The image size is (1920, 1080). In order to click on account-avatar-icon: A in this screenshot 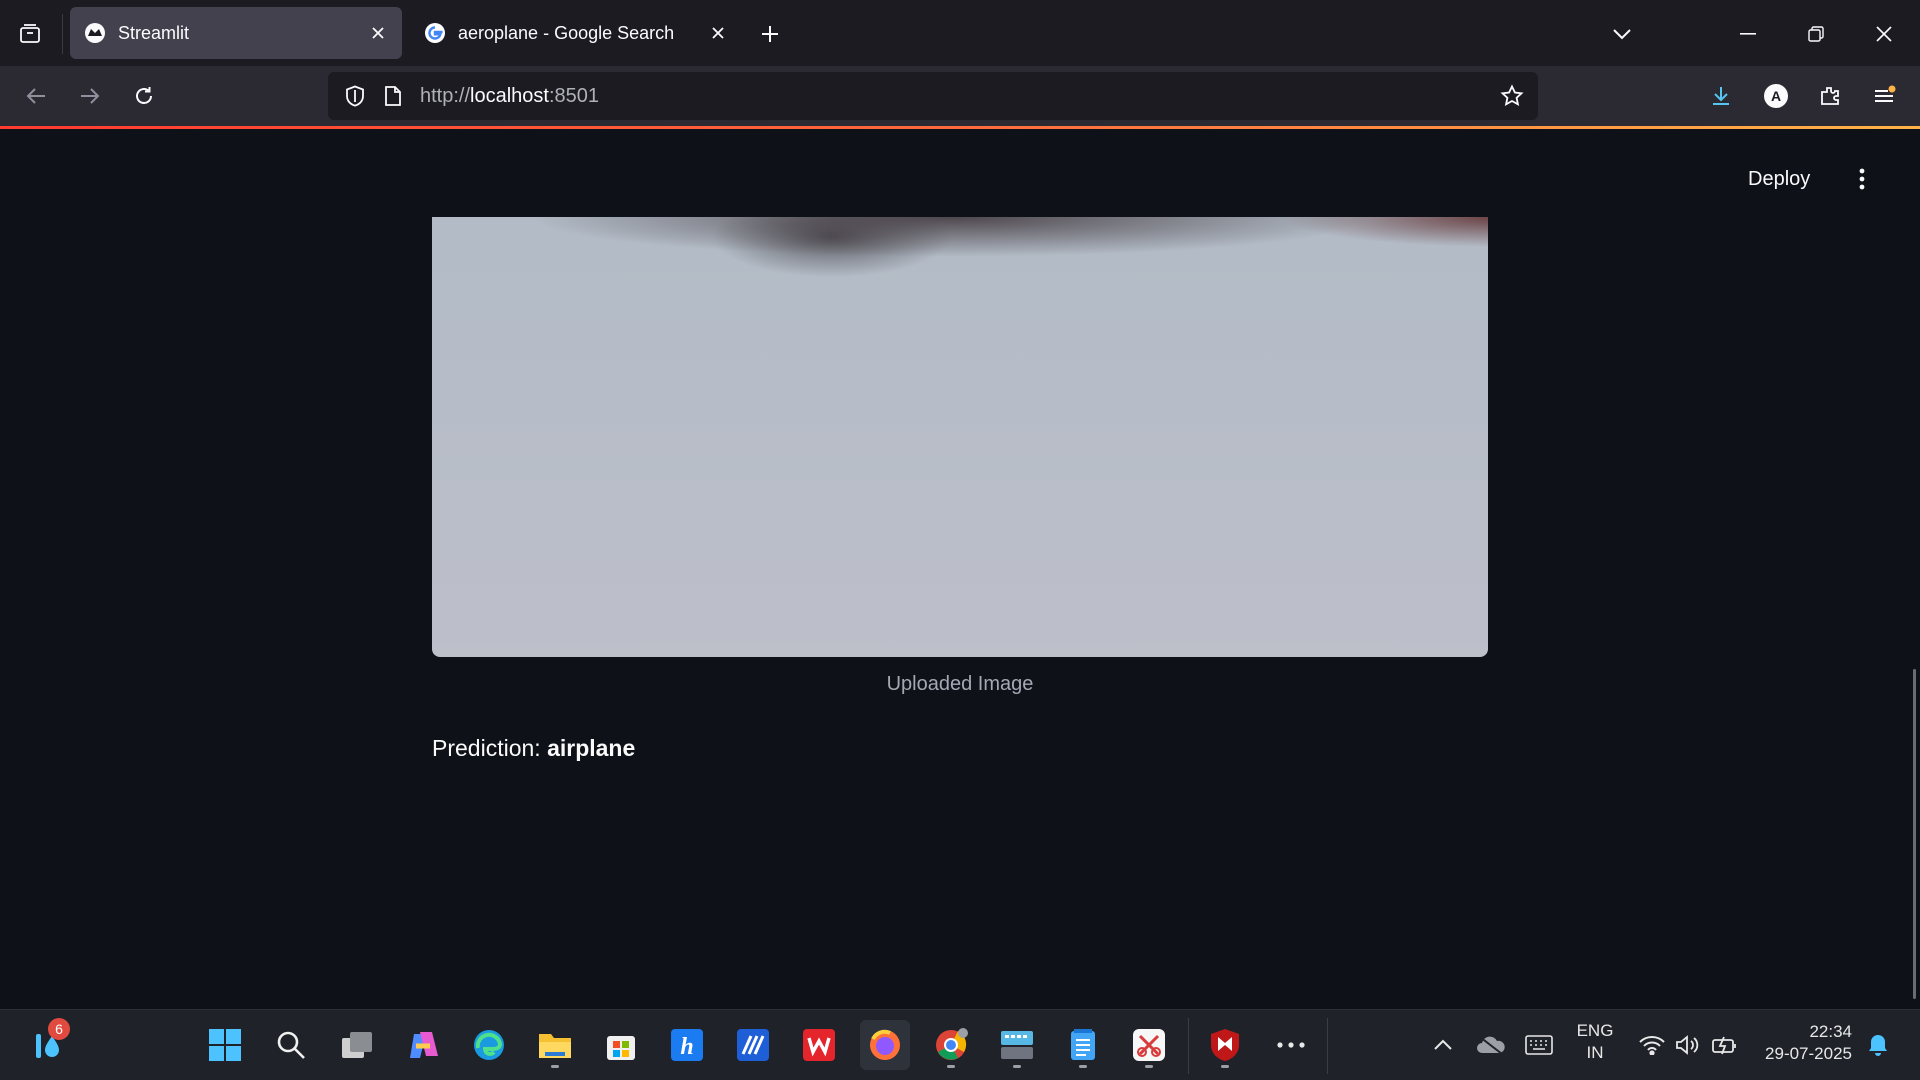, I will do `click(1776, 96)`.